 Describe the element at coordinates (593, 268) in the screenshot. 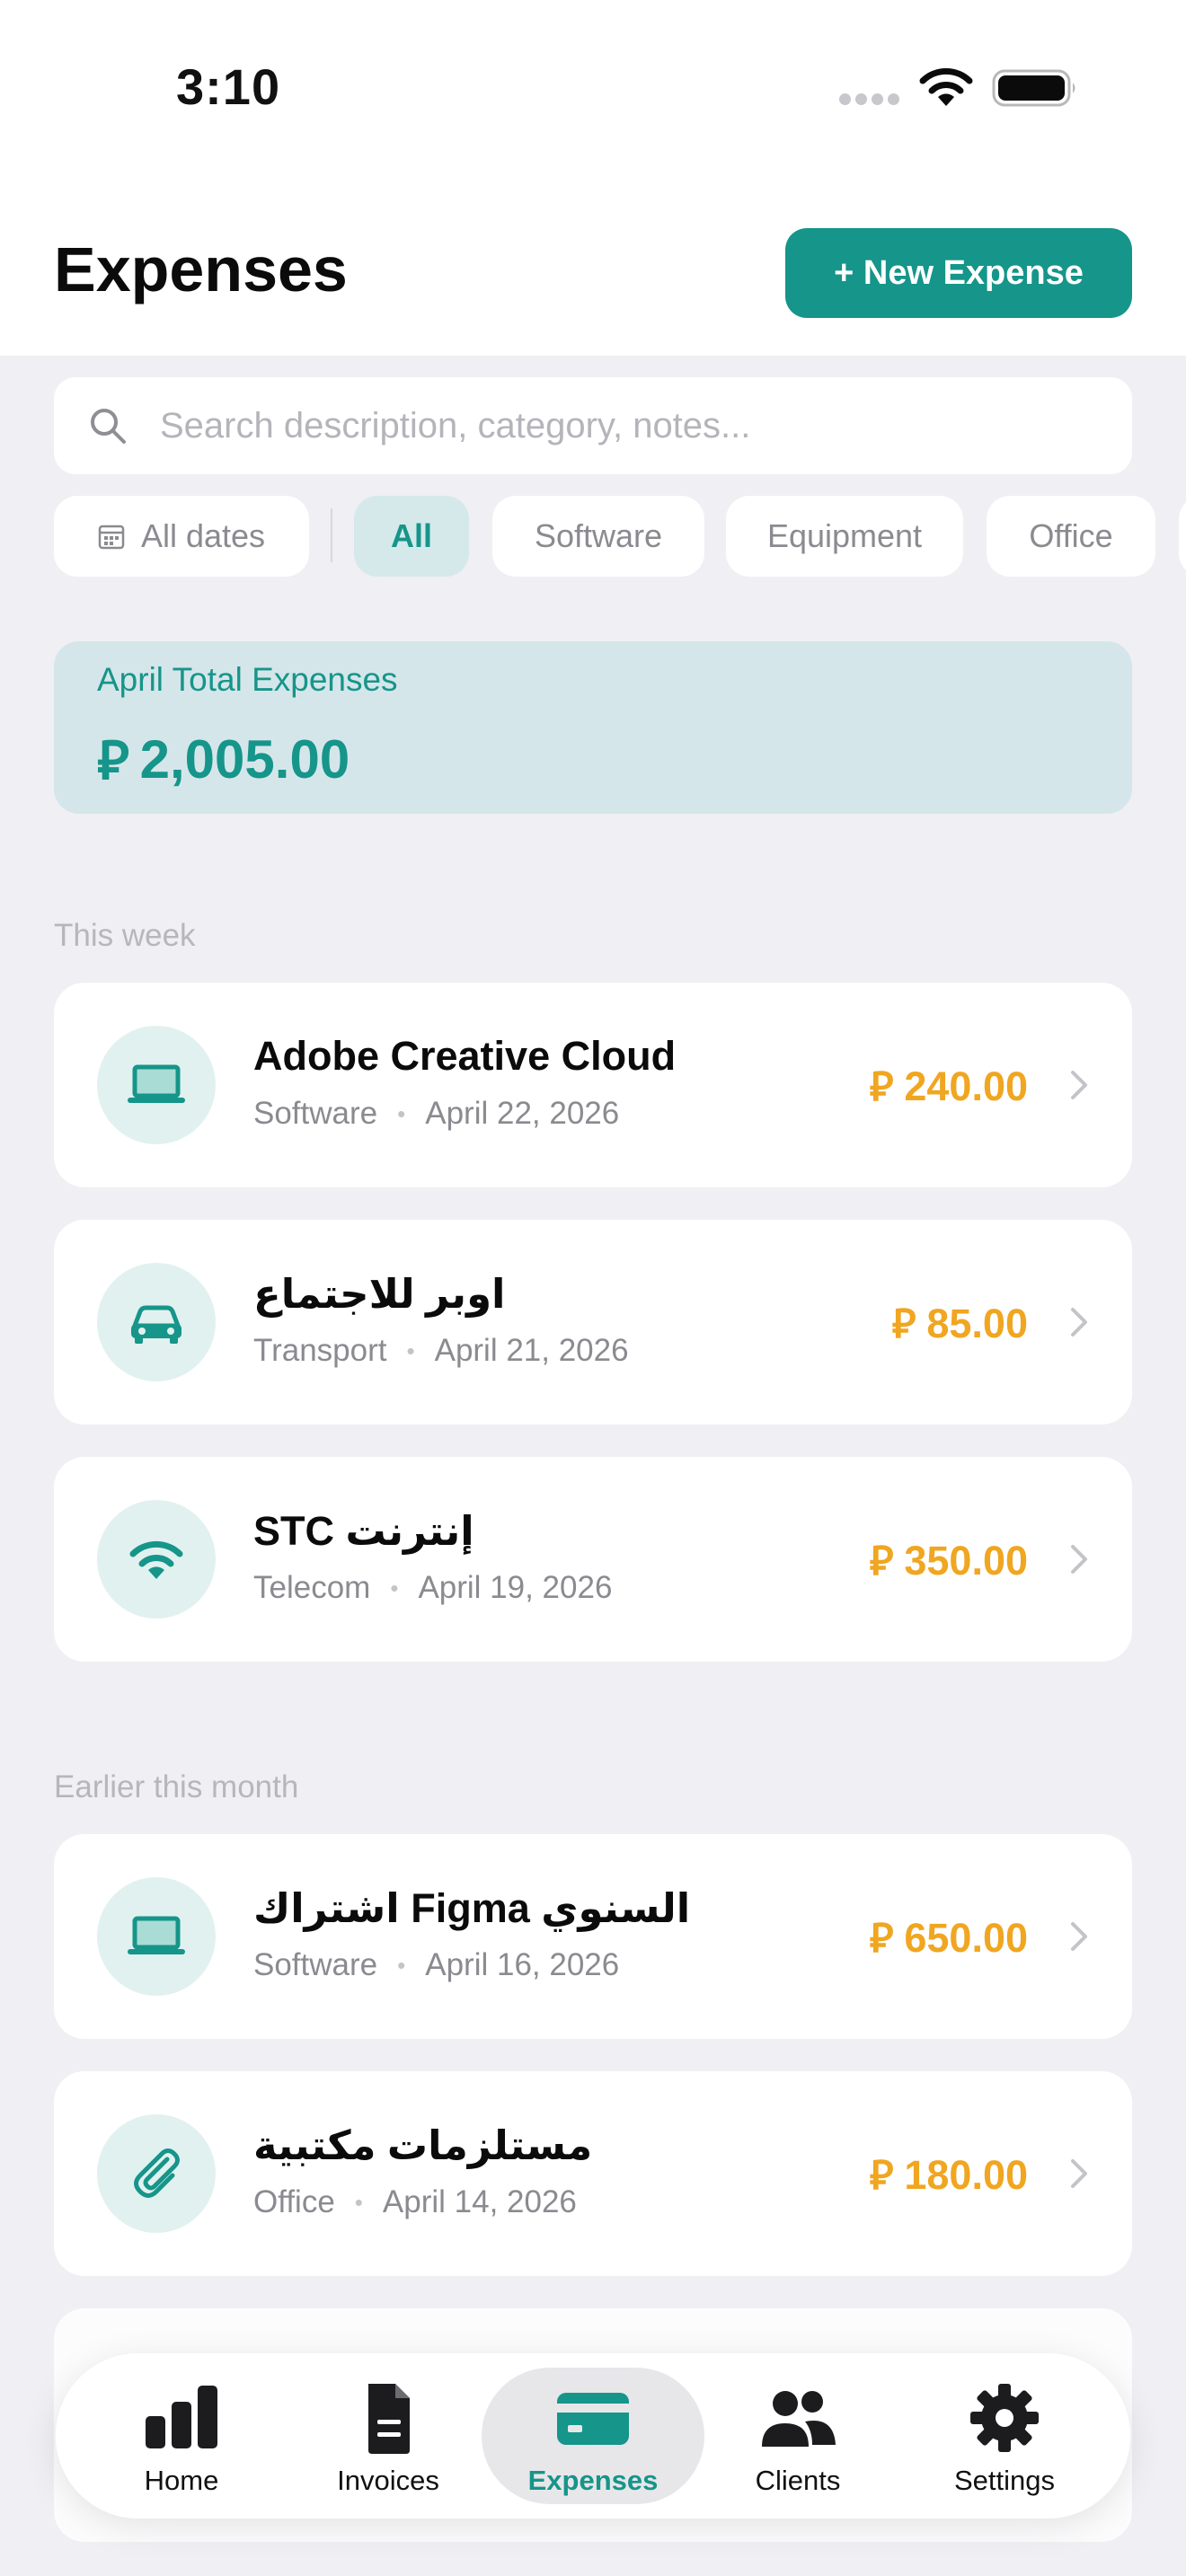

I see `page-header: Expenses + New Expense` at that location.